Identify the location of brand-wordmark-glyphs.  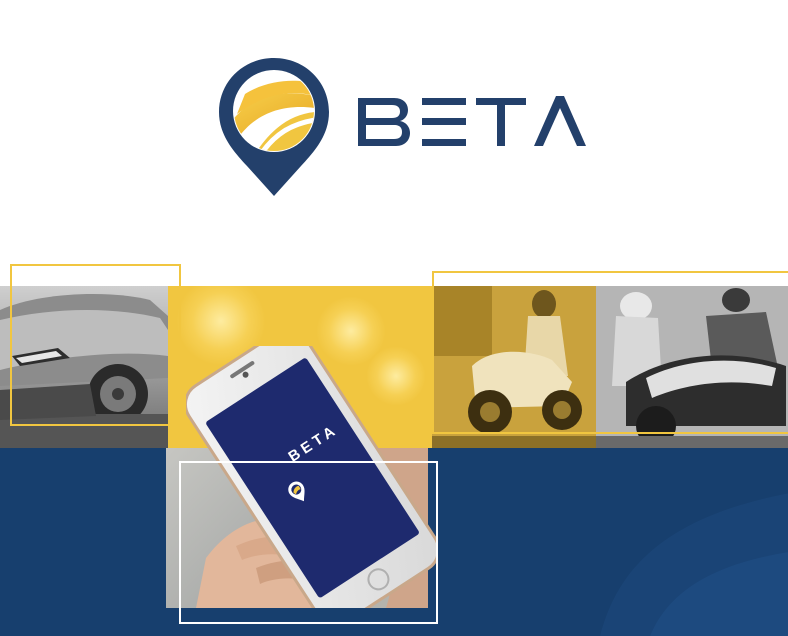
(472, 121).